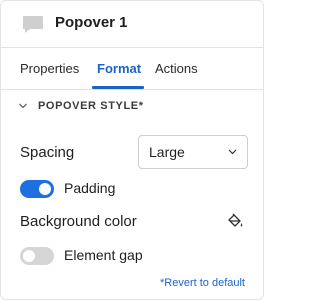 Image resolution: width=320 pixels, height=302 pixels. I want to click on tab-actions: Actions, so click(176, 68).